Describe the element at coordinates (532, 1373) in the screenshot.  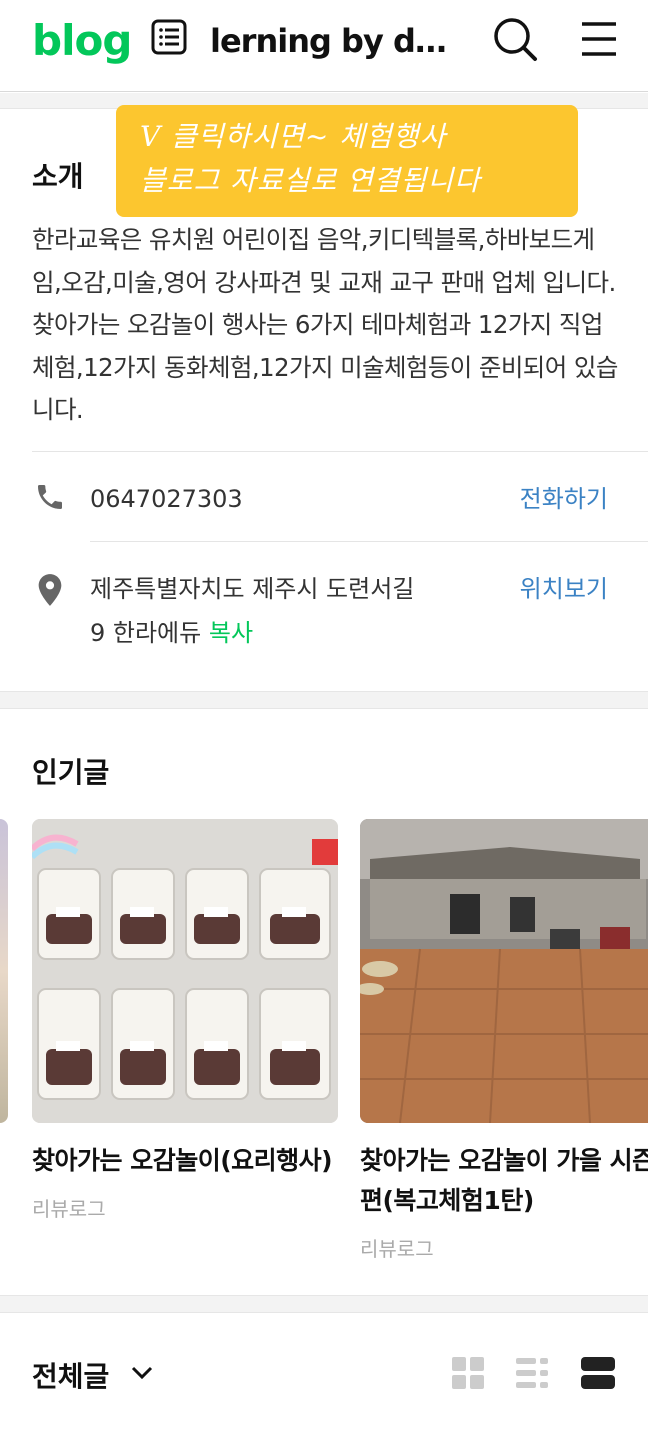
I see `list-view-icon` at that location.